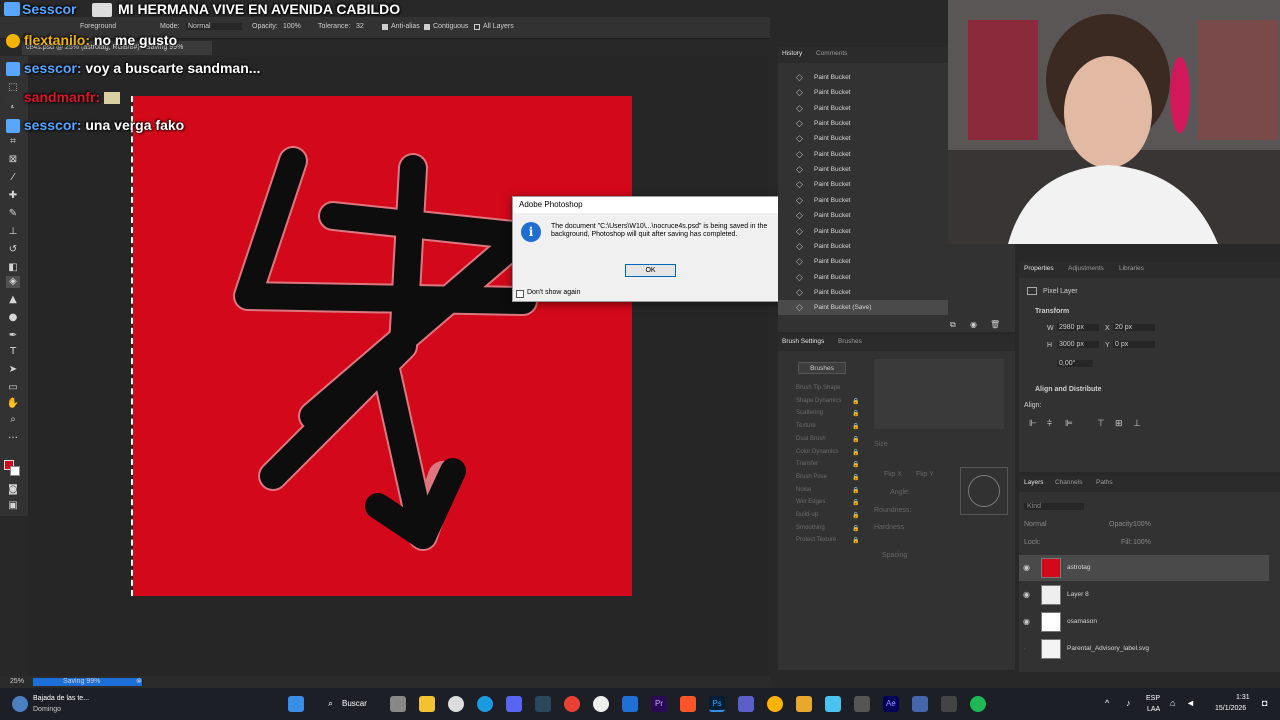 The height and width of the screenshot is (720, 1280). I want to click on brush-angle-preview, so click(984, 491).